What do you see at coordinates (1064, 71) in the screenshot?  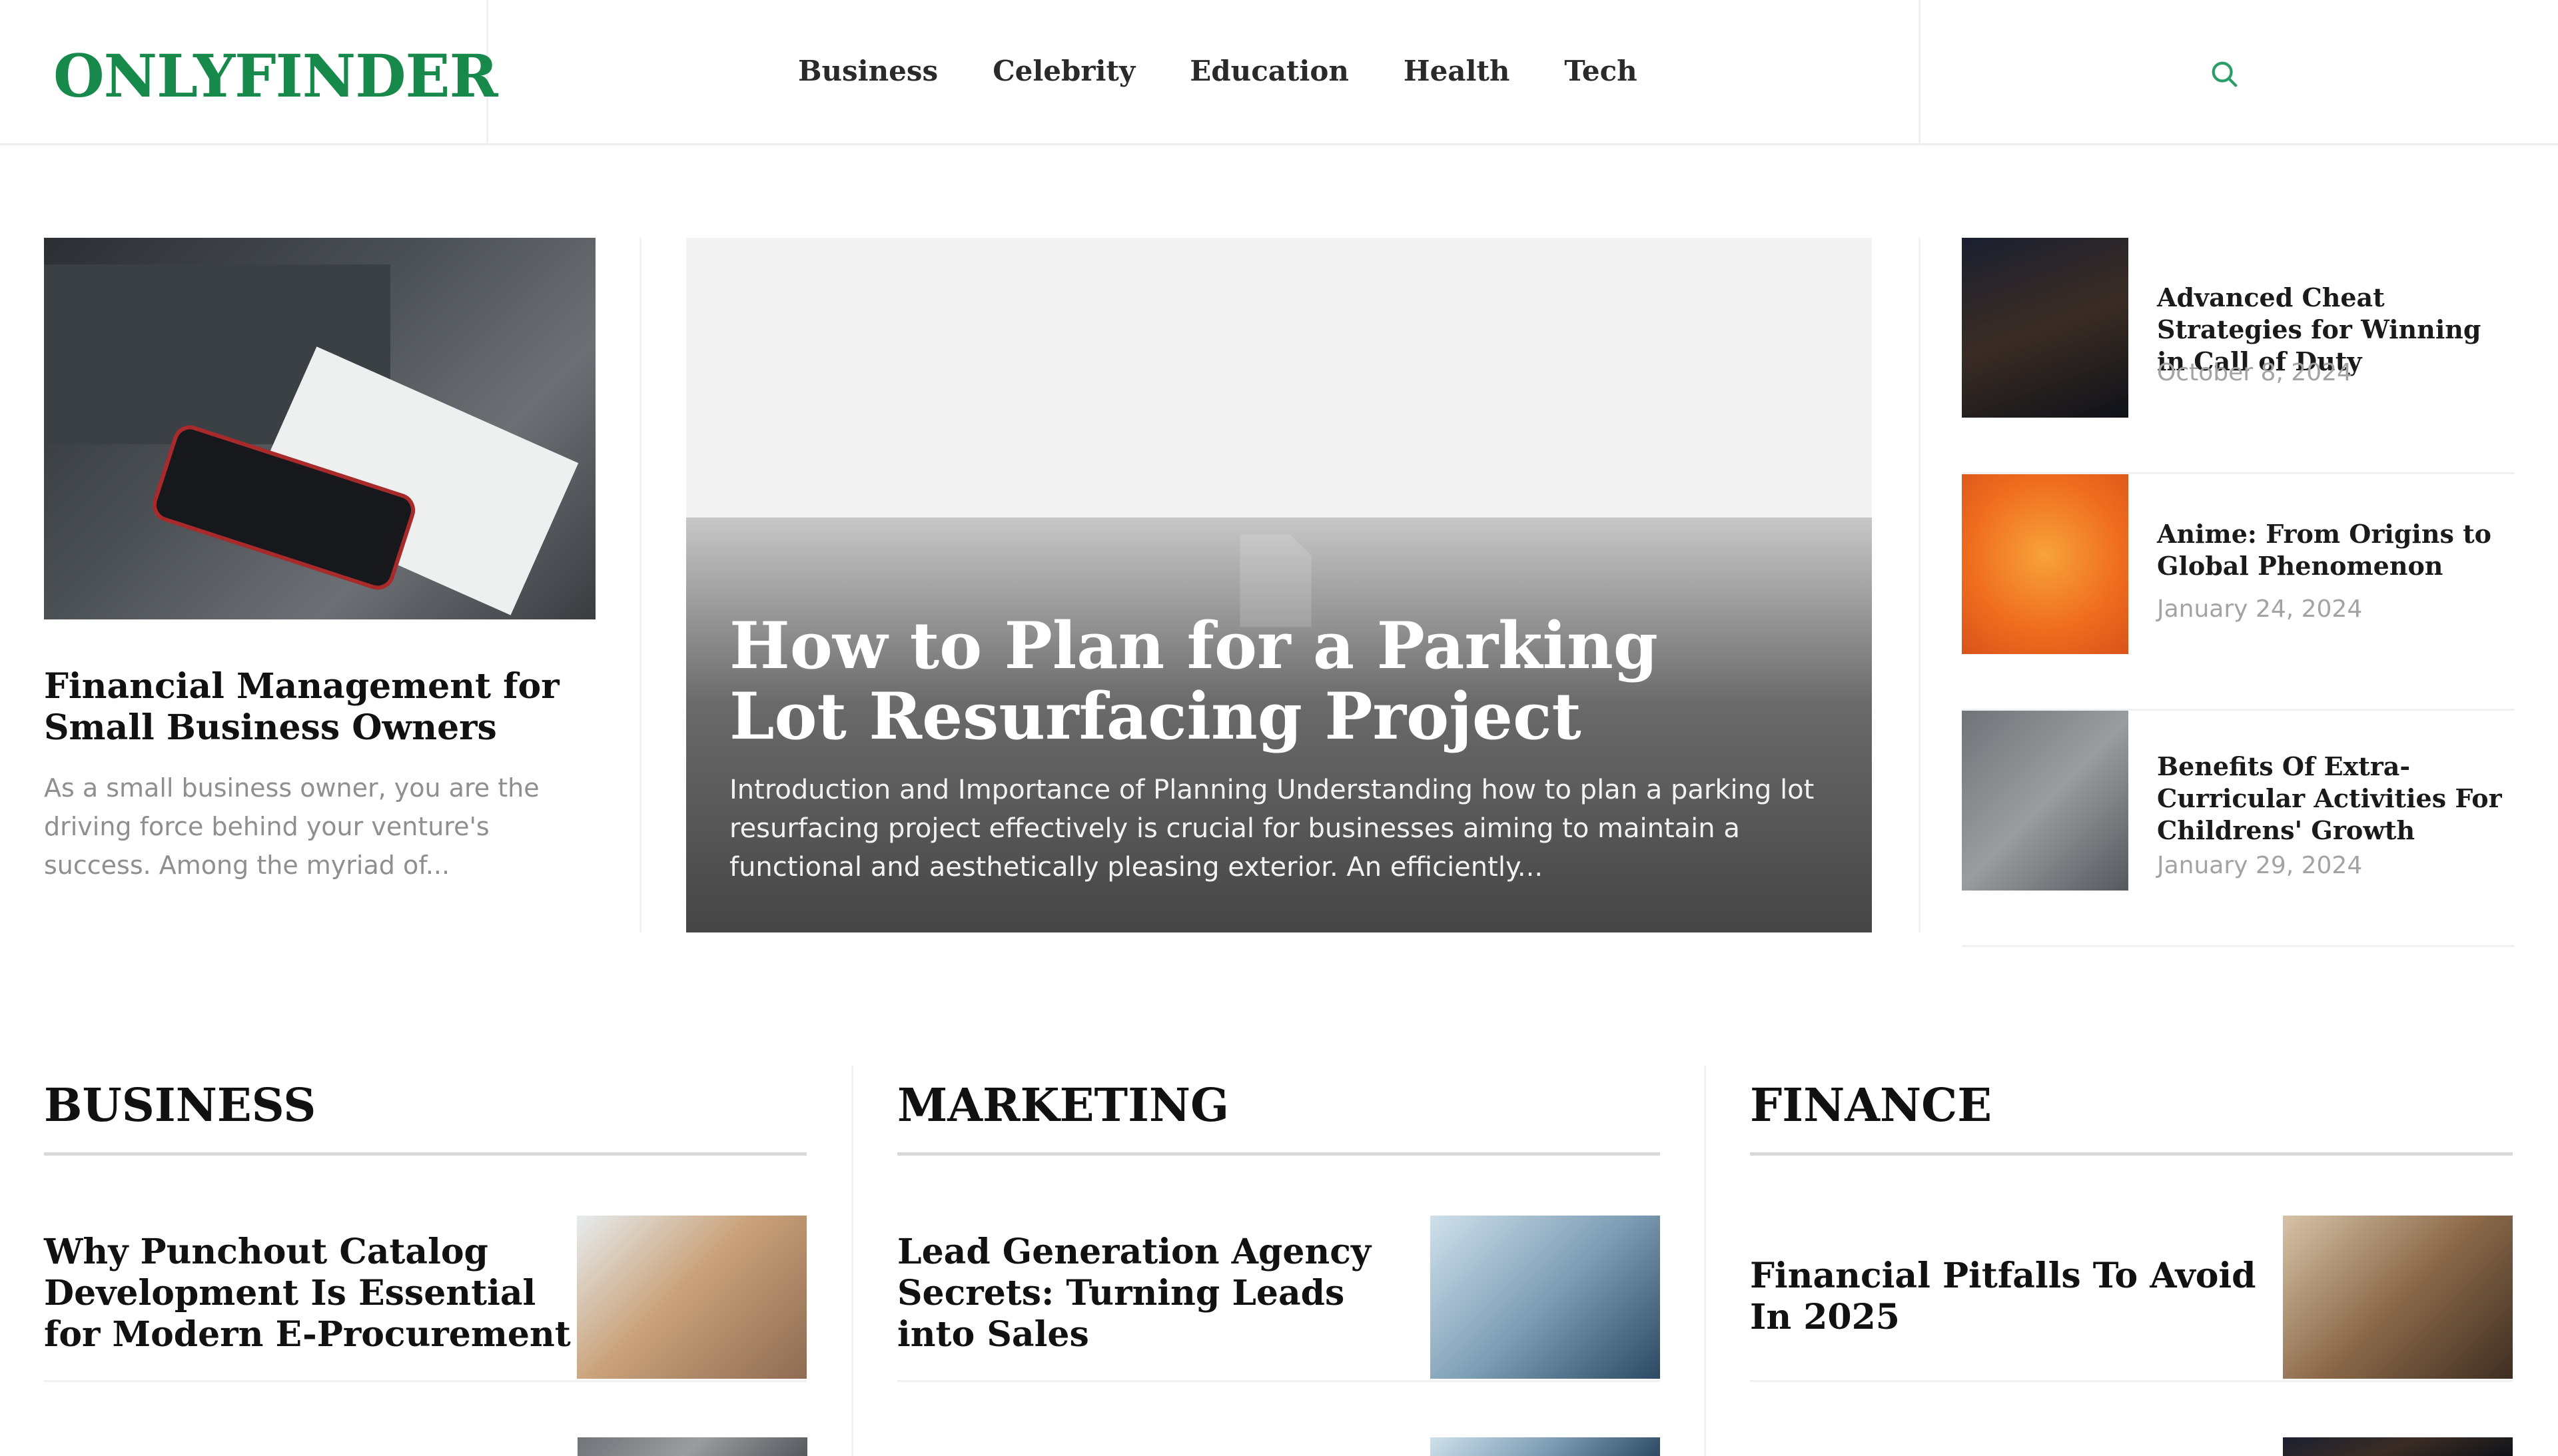 I see `nav-item-celebrity: Celebrity` at bounding box center [1064, 71].